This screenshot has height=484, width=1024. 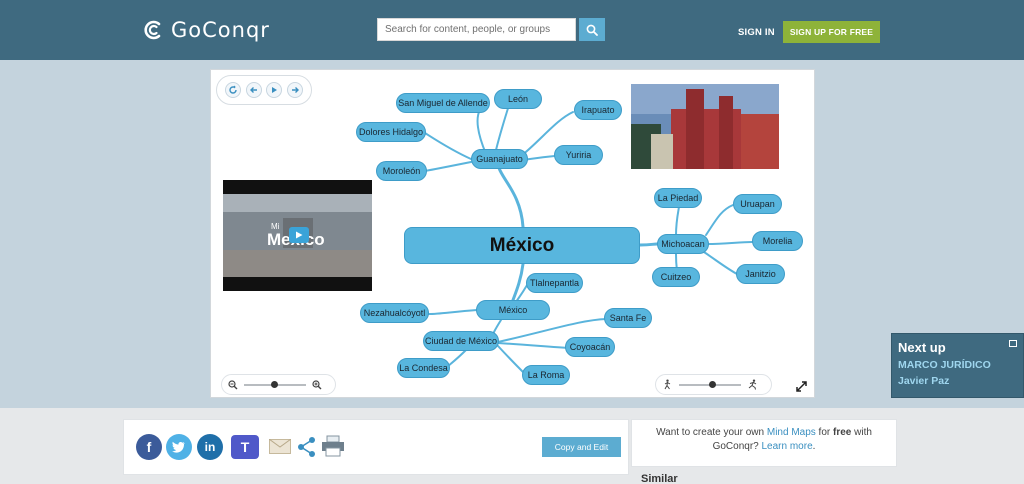 What do you see at coordinates (659, 478) in the screenshot?
I see `similar-heading: Similar` at bounding box center [659, 478].